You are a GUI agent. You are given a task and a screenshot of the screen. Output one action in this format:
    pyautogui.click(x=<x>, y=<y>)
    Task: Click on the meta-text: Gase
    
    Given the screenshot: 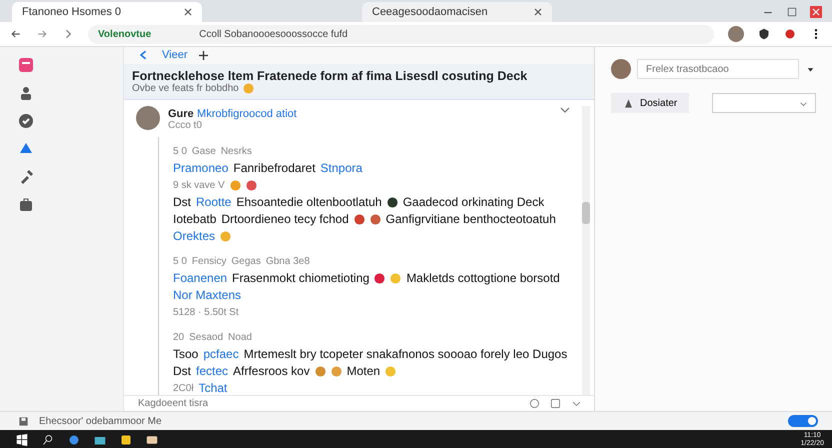 What is the action you would take?
    pyautogui.click(x=204, y=151)
    